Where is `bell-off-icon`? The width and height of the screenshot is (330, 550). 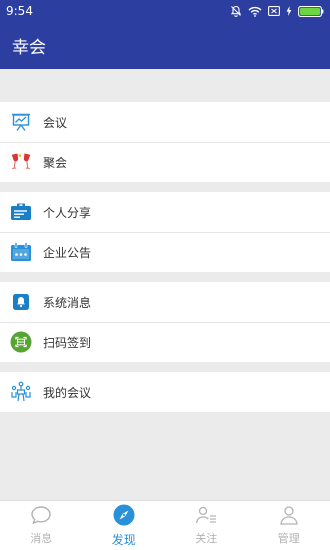 bell-off-icon is located at coordinates (236, 11).